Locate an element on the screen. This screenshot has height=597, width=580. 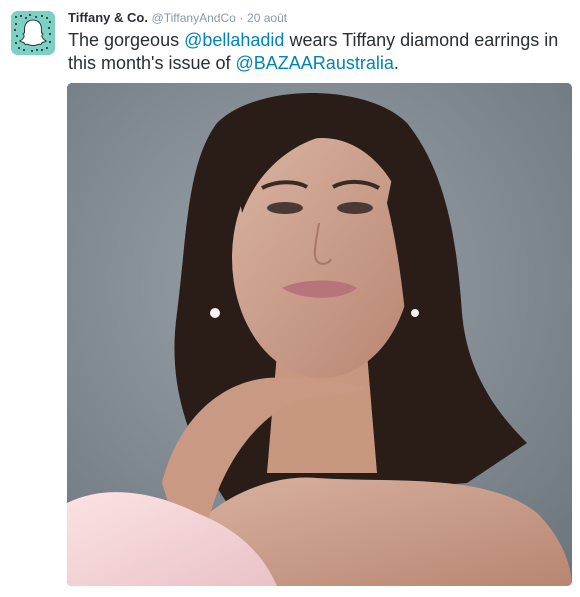
tweet-text-part: . is located at coordinates (396, 63).